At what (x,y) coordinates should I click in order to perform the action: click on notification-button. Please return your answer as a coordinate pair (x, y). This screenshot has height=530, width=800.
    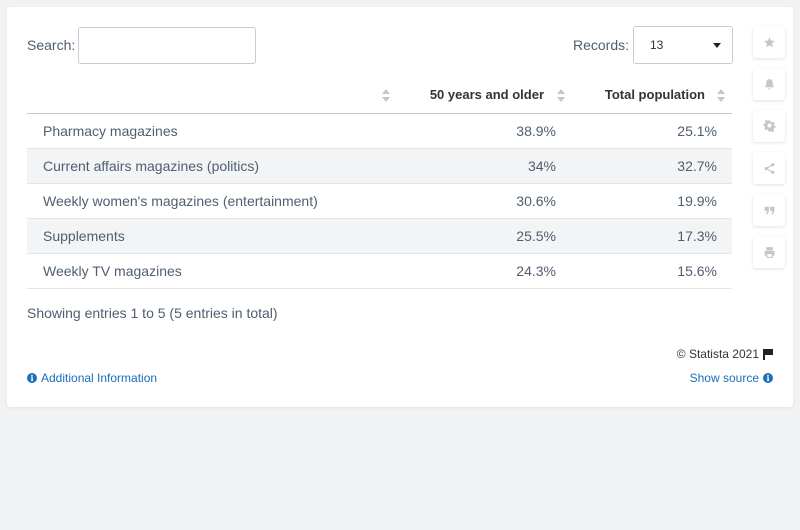
    Looking at the image, I should click on (769, 84).